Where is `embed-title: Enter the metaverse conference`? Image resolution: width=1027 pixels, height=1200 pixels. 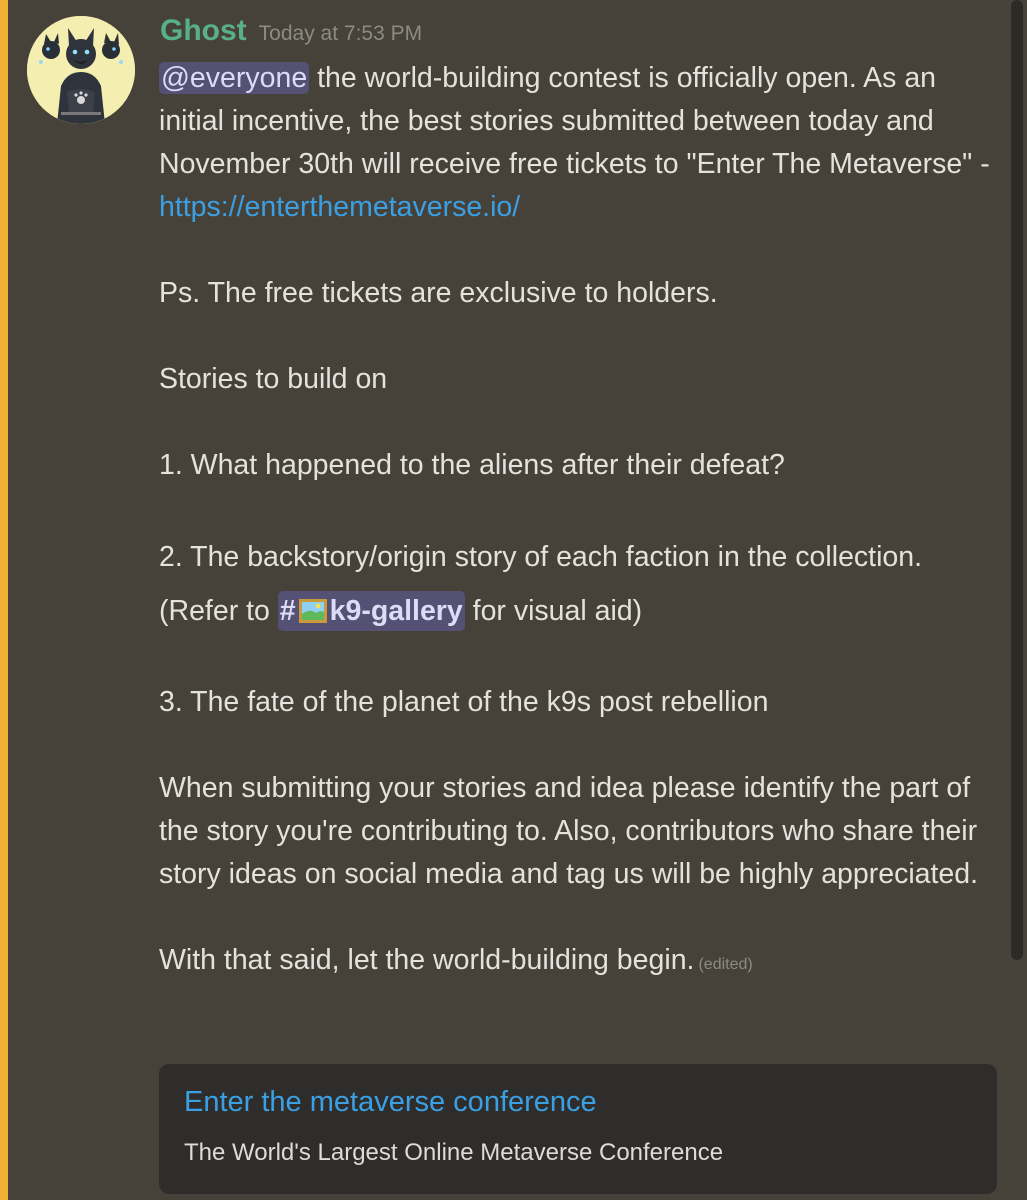 embed-title: Enter the metaverse conference is located at coordinates (578, 1102).